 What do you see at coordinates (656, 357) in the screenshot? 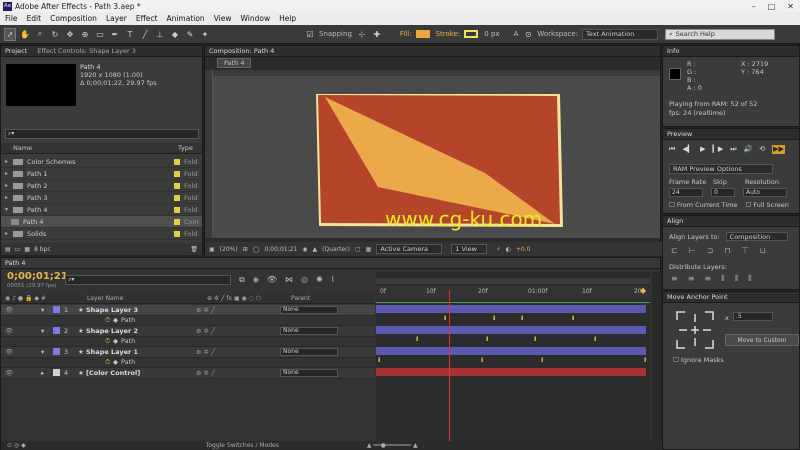
I see `timeline-scrollbar` at bounding box center [656, 357].